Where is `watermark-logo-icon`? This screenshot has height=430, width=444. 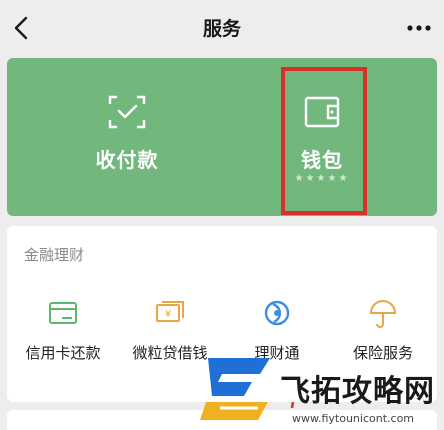
watermark-logo-icon is located at coordinates (235, 389).